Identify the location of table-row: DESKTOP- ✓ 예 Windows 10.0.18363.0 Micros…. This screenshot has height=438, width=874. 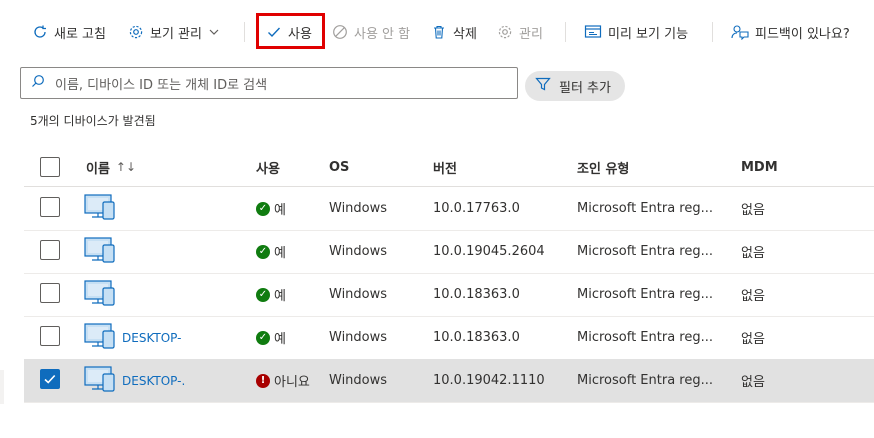
(449, 338).